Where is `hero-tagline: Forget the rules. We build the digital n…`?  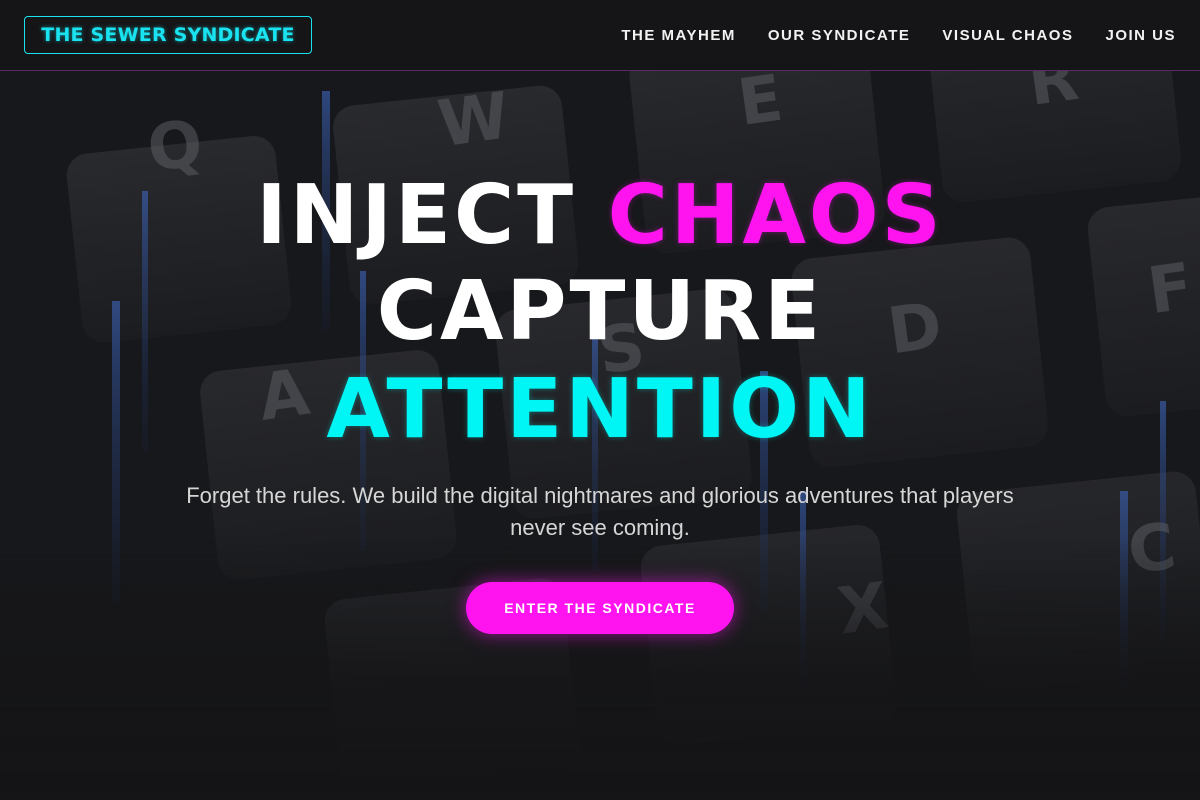
hero-tagline: Forget the rules. We build the digital n… is located at coordinates (600, 511).